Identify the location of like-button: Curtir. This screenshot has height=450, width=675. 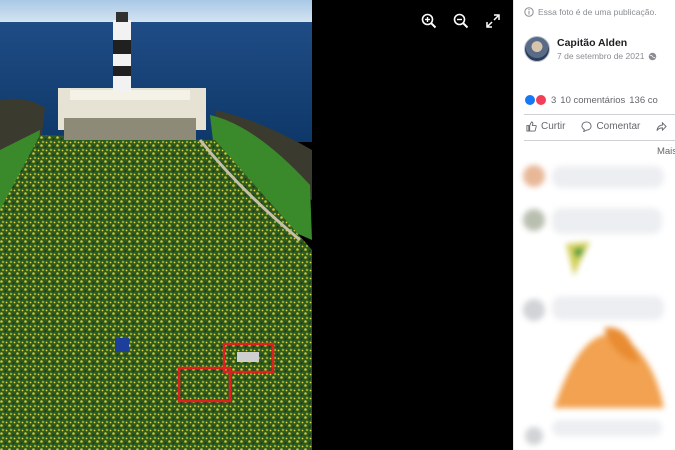
(545, 126).